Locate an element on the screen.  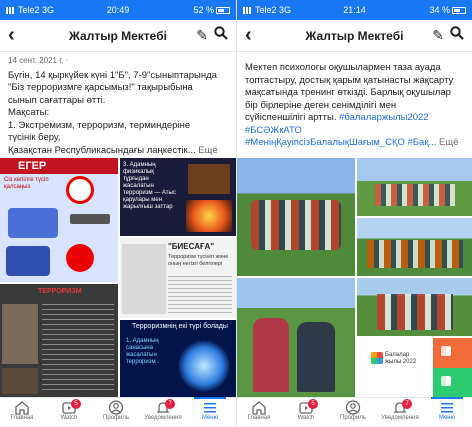
slide-title: Терроризмнің екі түрі болады is located at coordinates (180, 326).